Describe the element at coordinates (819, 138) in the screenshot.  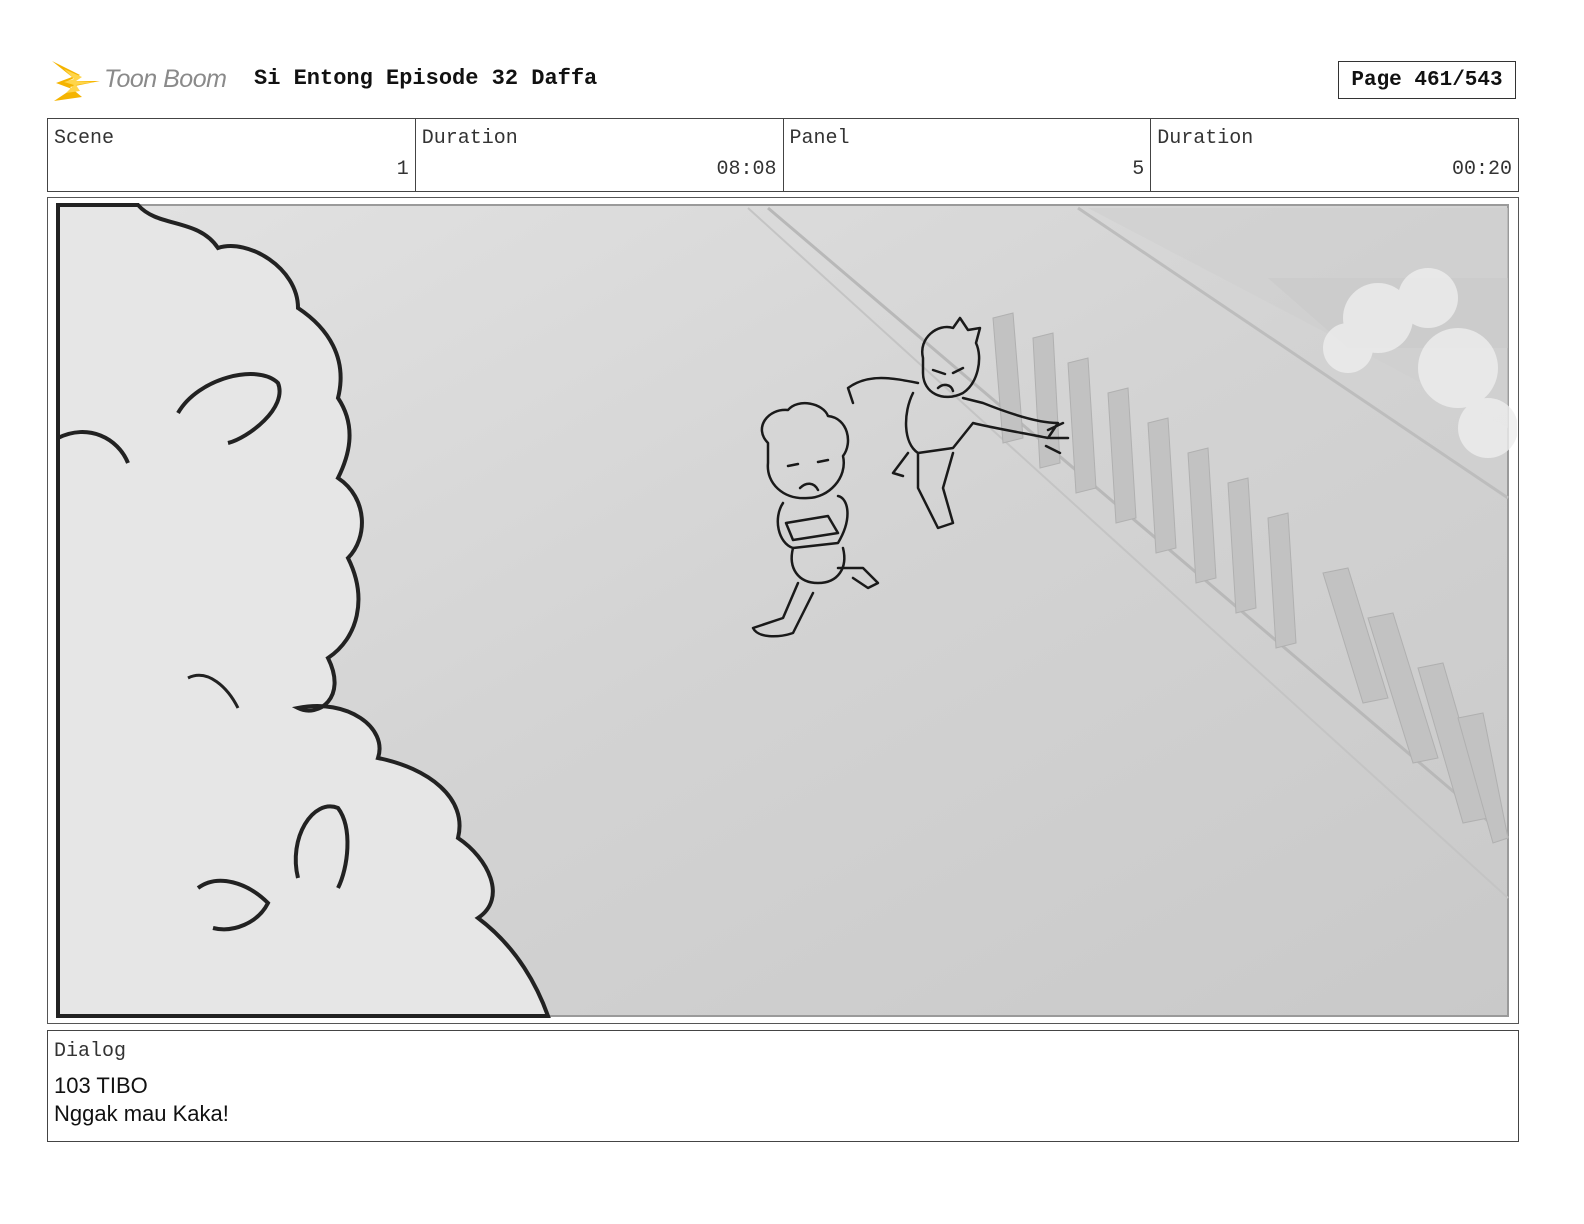
I see `panel-label: Panel` at that location.